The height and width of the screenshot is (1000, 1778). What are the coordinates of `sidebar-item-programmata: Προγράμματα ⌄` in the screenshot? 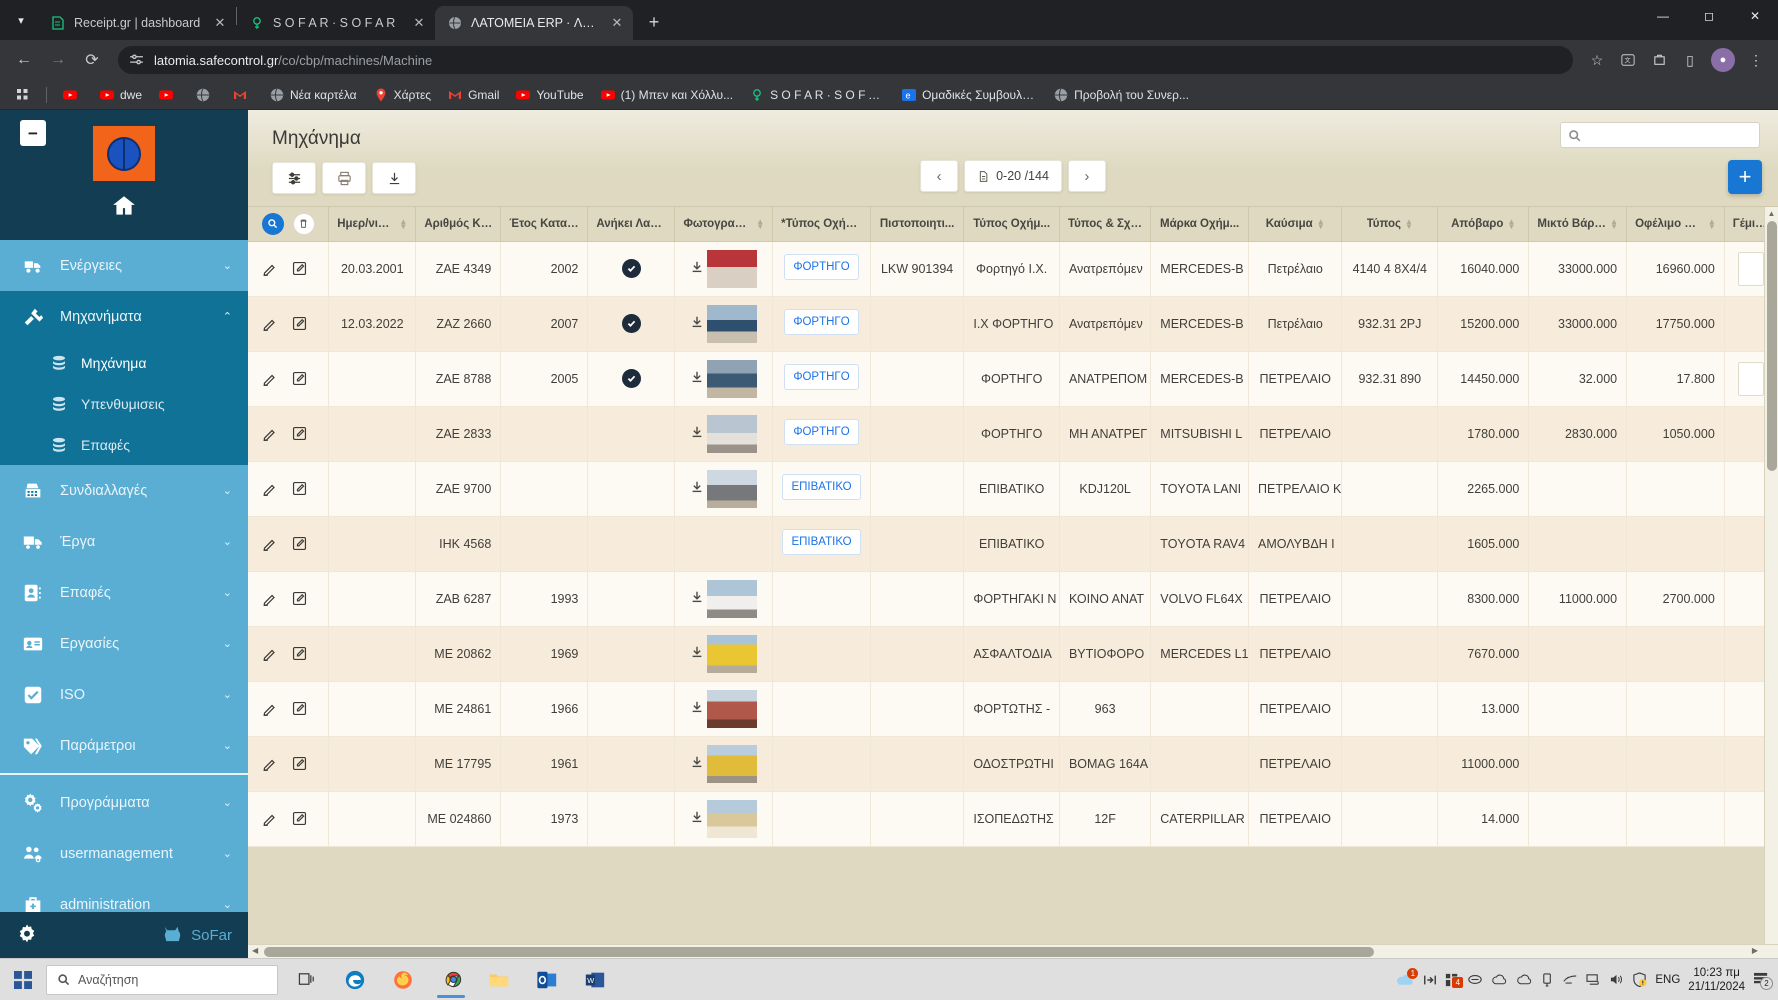 It's located at (124, 802).